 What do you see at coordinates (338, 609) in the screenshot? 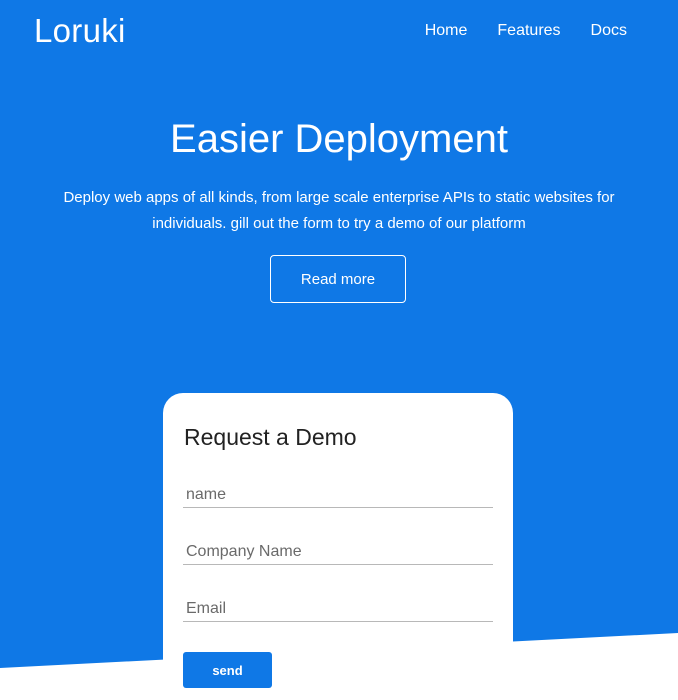
I see `email-input` at bounding box center [338, 609].